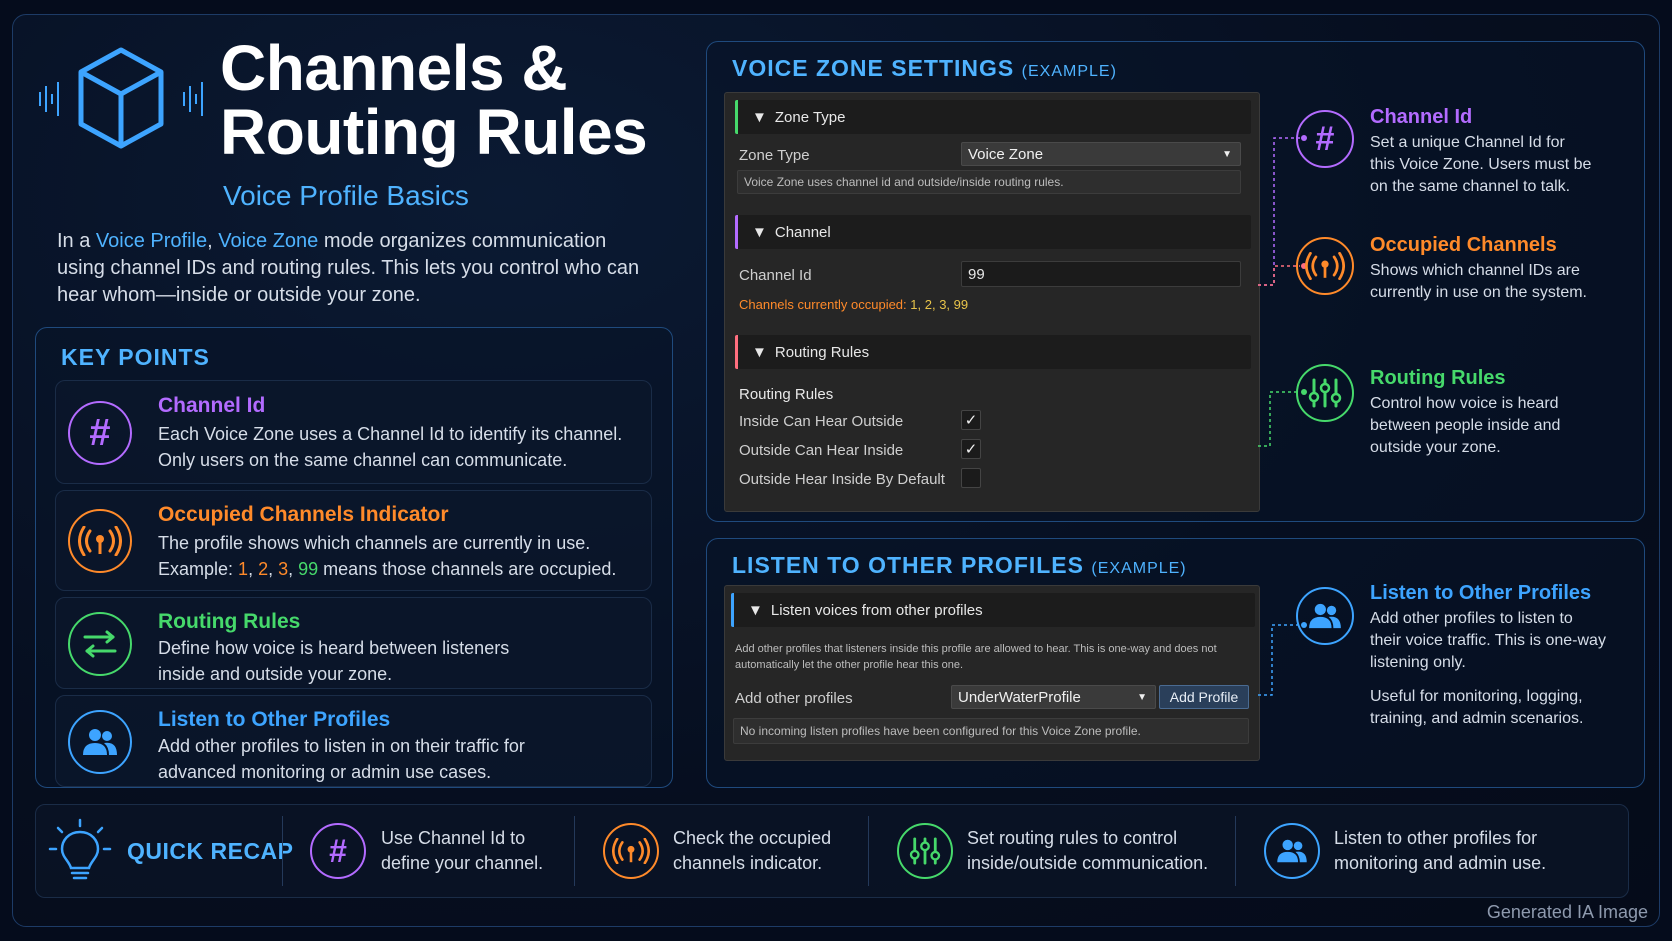 The height and width of the screenshot is (941, 1672). Describe the element at coordinates (854, 304) in the screenshot. I see `occupied-channels-indicator: Channels currently occupied: 1, 2, 3, 99` at that location.